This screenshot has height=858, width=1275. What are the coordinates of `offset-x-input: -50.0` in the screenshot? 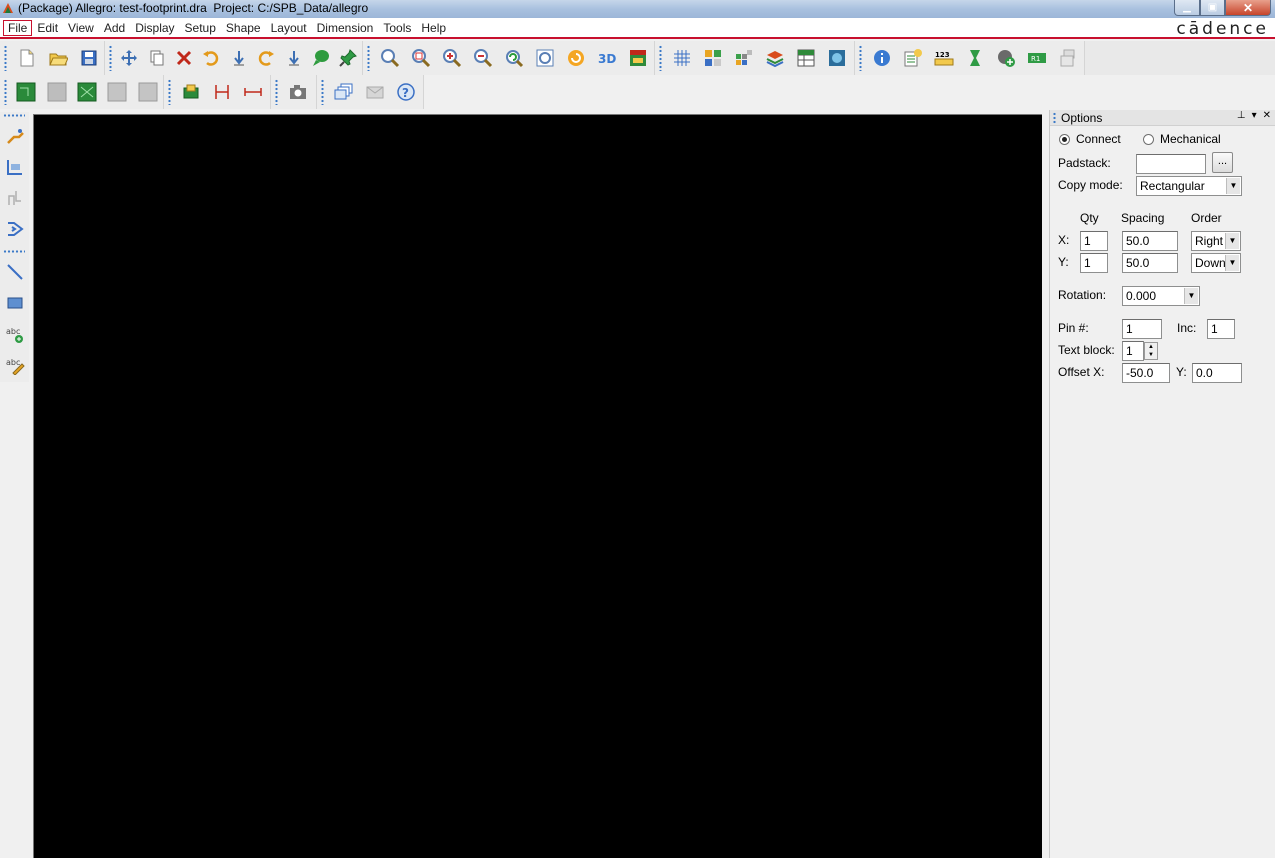 It's located at (1146, 373).